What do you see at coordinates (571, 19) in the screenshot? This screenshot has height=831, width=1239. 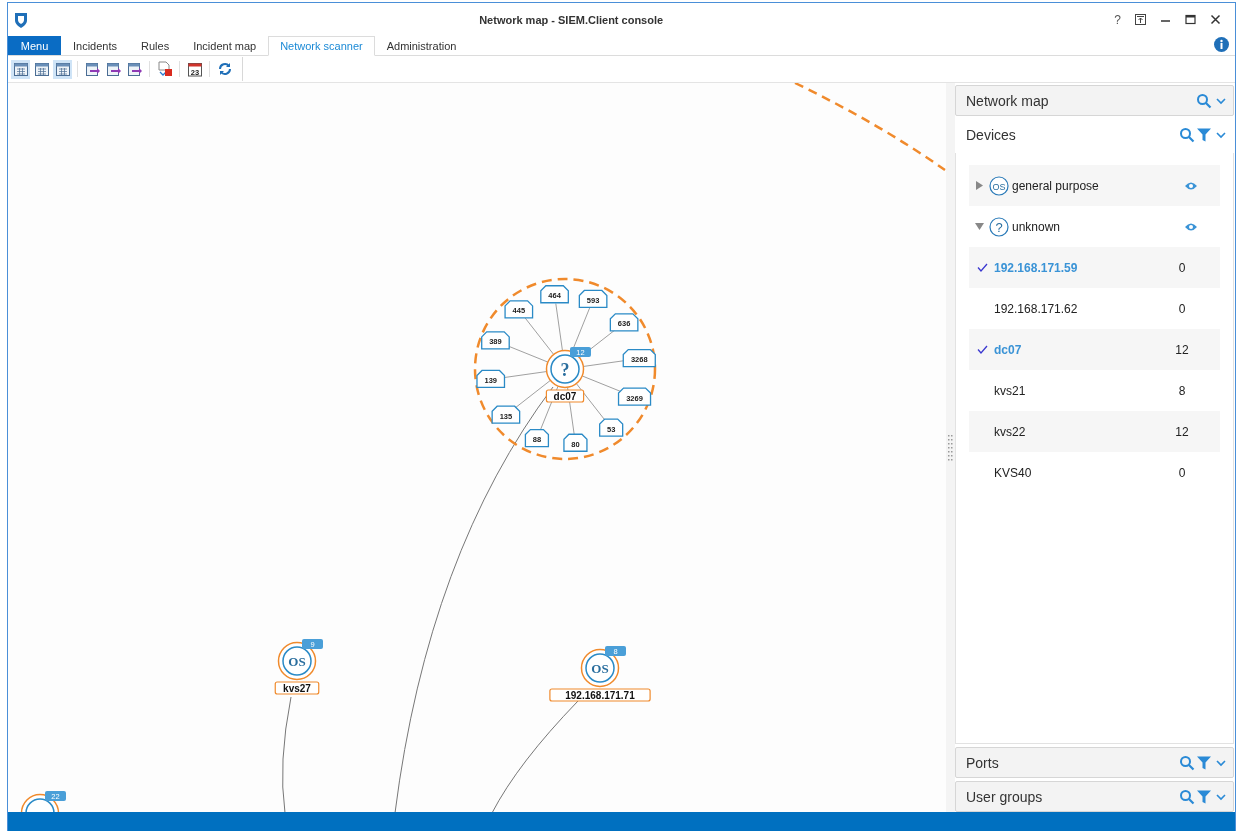 I see `window-title: Network map - SIEM.Client console` at bounding box center [571, 19].